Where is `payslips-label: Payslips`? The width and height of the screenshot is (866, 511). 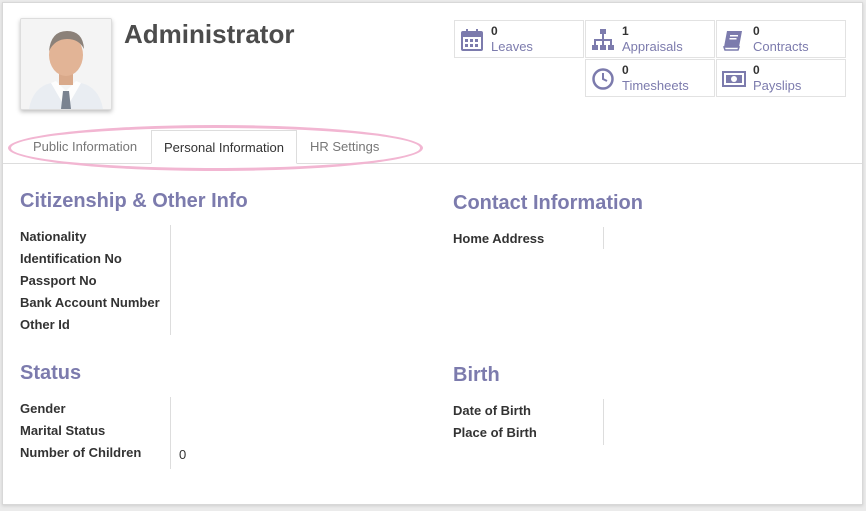
payslips-label: Payslips is located at coordinates (777, 85).